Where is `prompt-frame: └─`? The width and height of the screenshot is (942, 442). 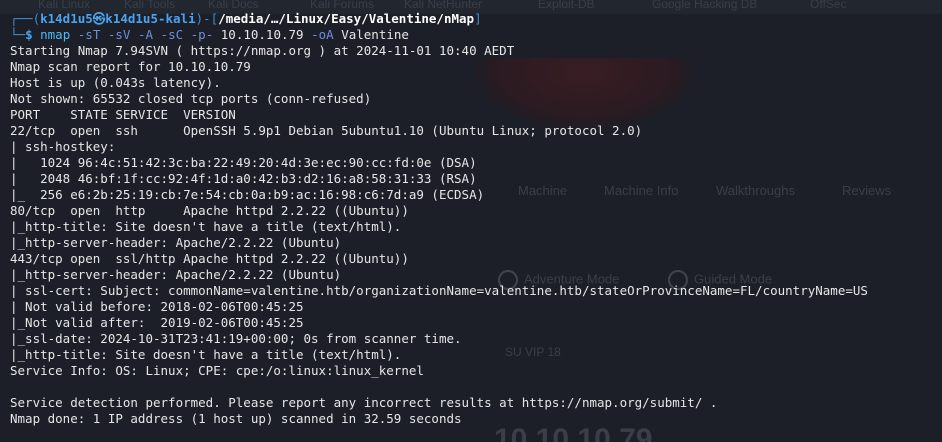 prompt-frame: └─ is located at coordinates (18, 34).